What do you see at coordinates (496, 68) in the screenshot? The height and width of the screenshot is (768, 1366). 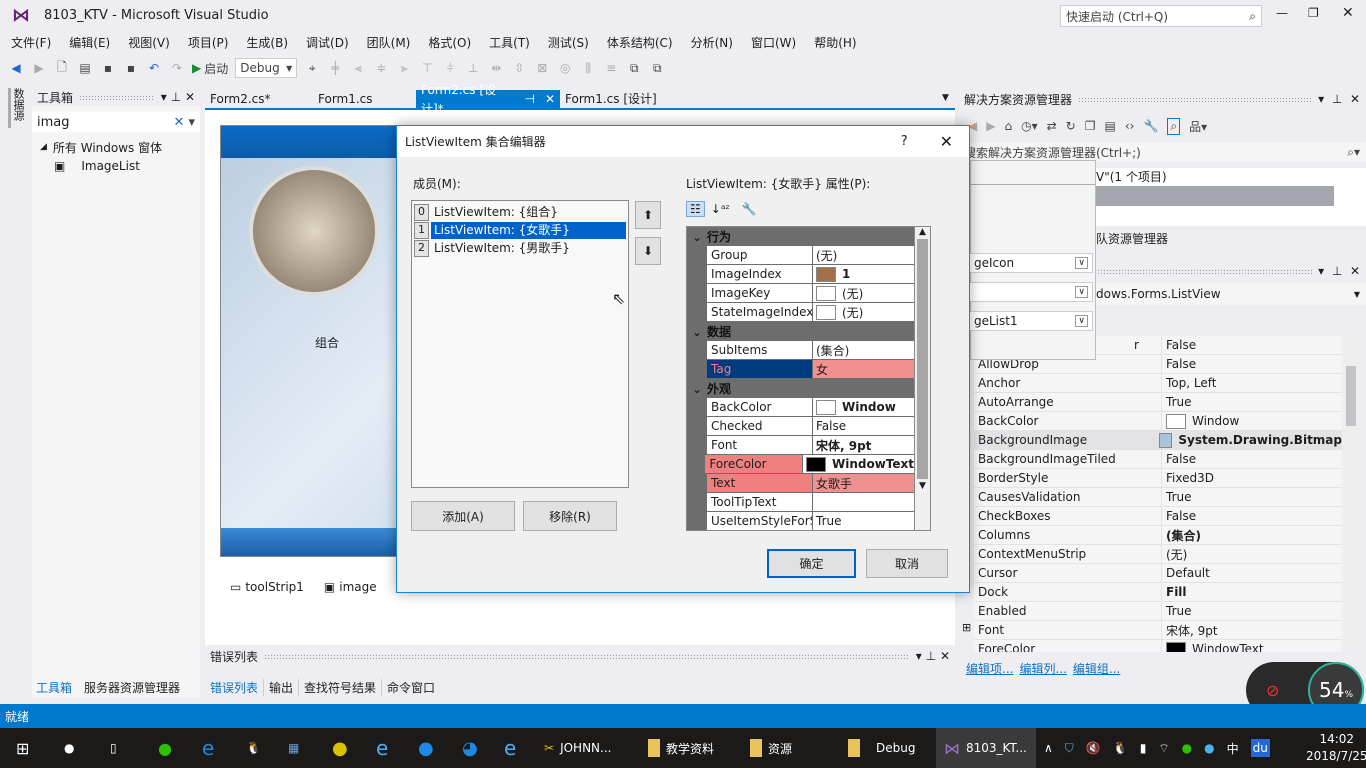 I see `same-width-icon: ⇹` at bounding box center [496, 68].